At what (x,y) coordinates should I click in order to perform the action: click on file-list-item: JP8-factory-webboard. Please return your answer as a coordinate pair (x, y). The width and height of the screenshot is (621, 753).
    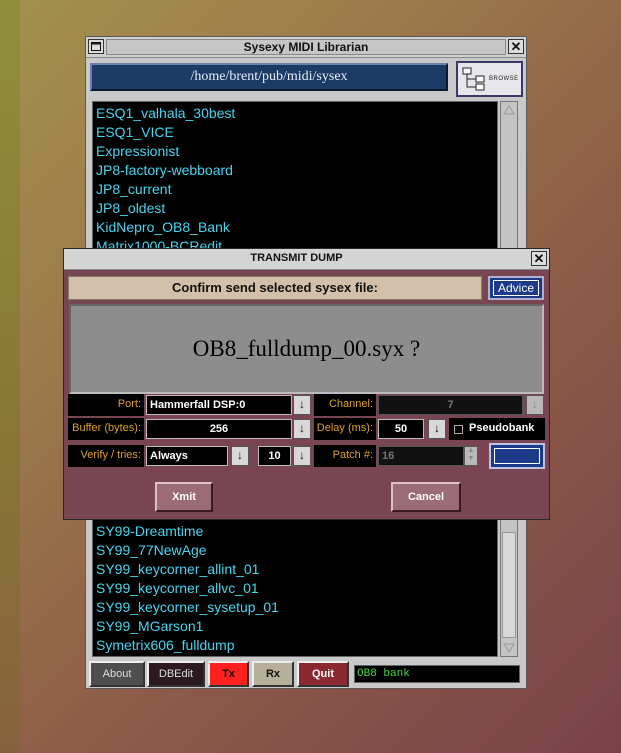
    Looking at the image, I should click on (164, 170).